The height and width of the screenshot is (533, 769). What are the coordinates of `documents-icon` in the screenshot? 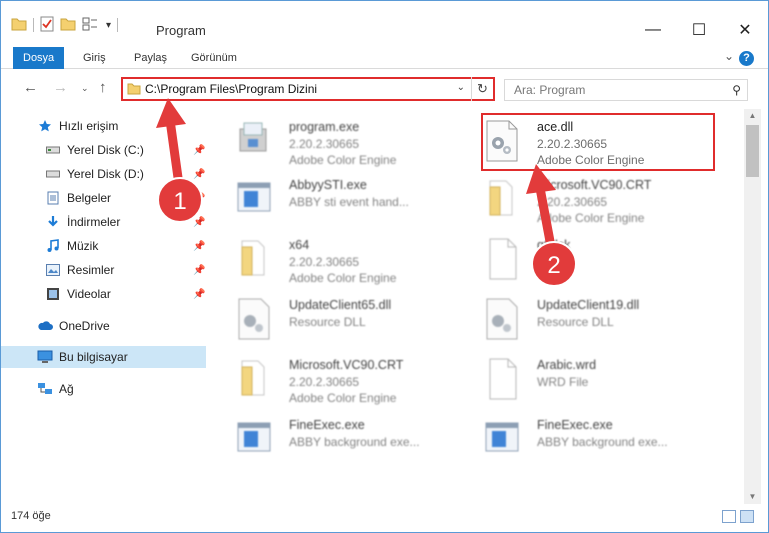 It's located at (53, 198).